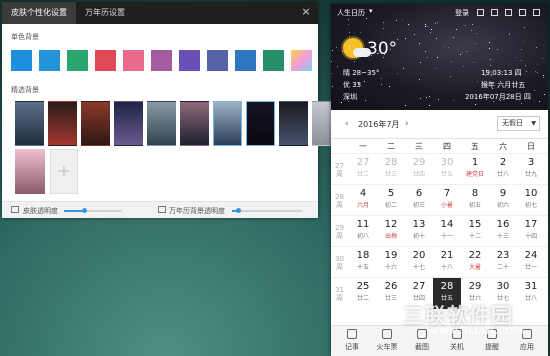 Image resolution: width=550 pixels, height=356 pixels. Describe the element at coordinates (378, 124) in the screenshot. I see `month-label: 2016年7月` at that location.